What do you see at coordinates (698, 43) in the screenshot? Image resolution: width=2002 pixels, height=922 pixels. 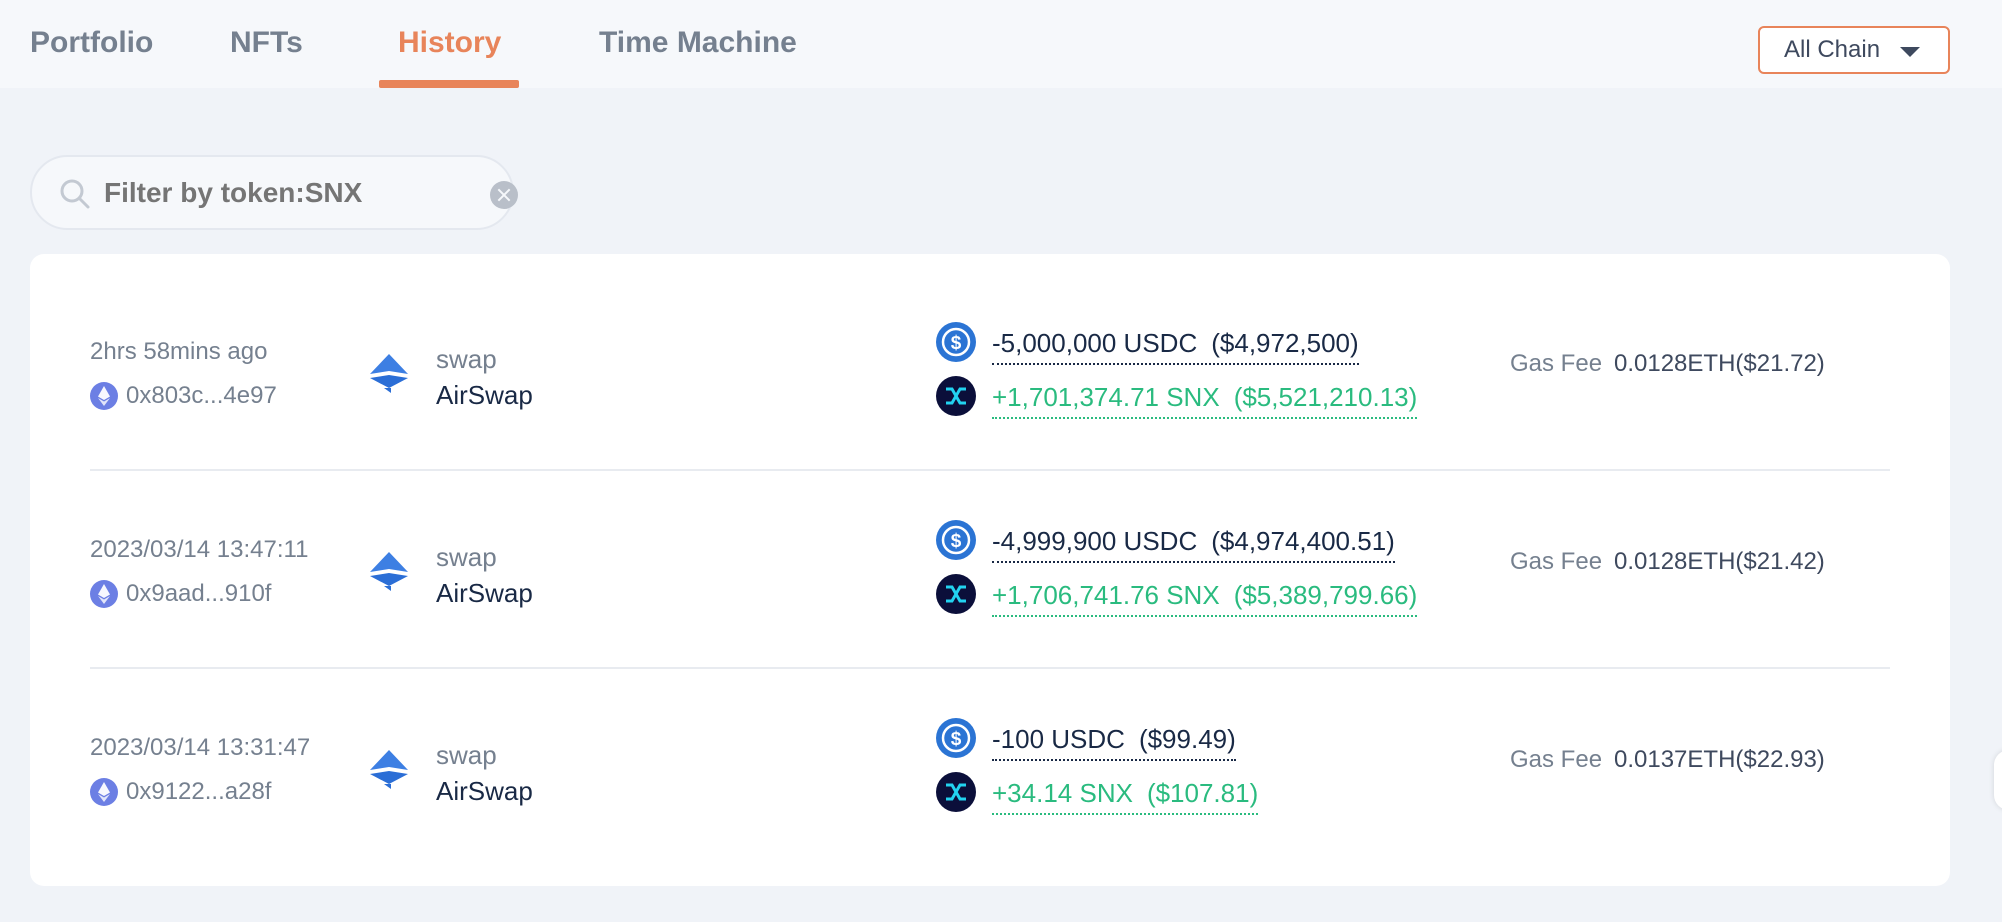 I see `tab-time-machine: Time Machine` at bounding box center [698, 43].